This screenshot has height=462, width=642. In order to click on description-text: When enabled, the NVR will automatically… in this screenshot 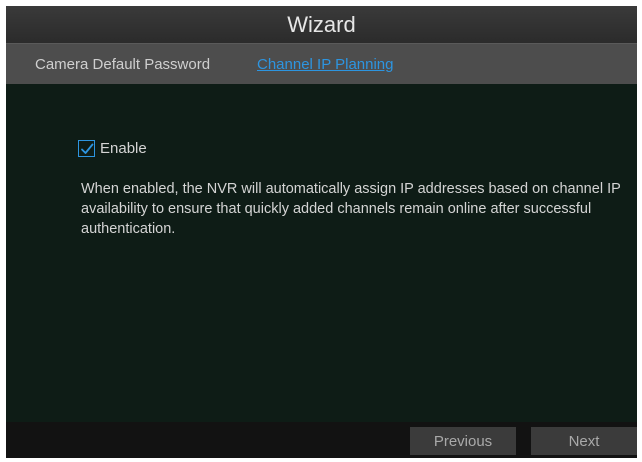, I will do `click(351, 209)`.